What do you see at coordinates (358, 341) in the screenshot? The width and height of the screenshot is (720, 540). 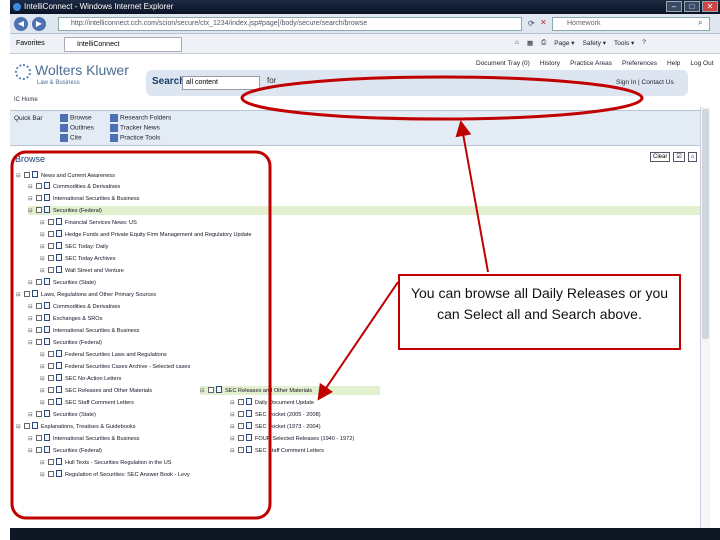 I see `arrow-to-tree` at bounding box center [358, 341].